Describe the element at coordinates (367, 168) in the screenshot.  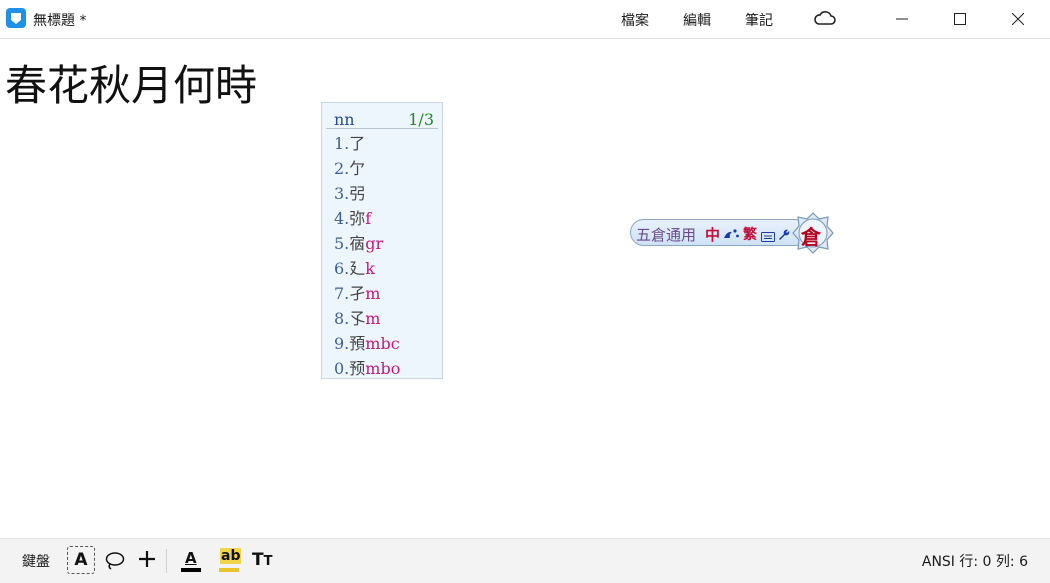
I see `candidate-item: 2.亇` at that location.